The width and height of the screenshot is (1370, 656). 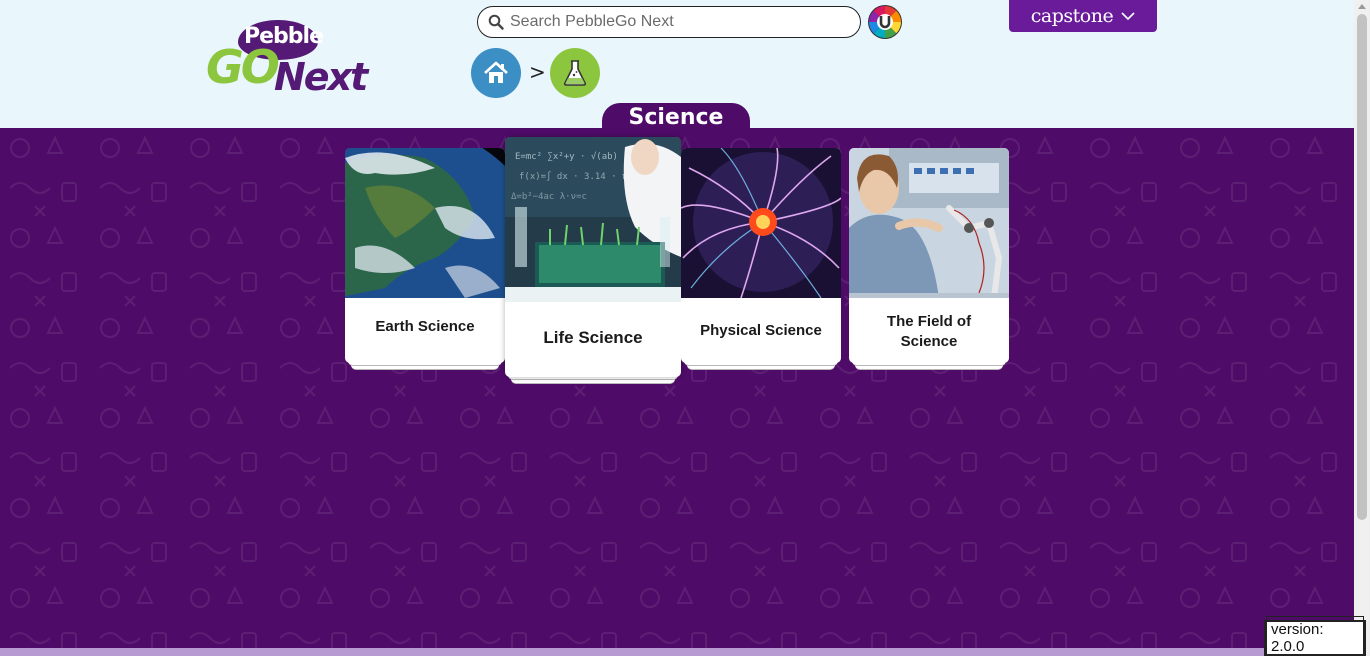 I want to click on flask-icon, so click(x=575, y=73).